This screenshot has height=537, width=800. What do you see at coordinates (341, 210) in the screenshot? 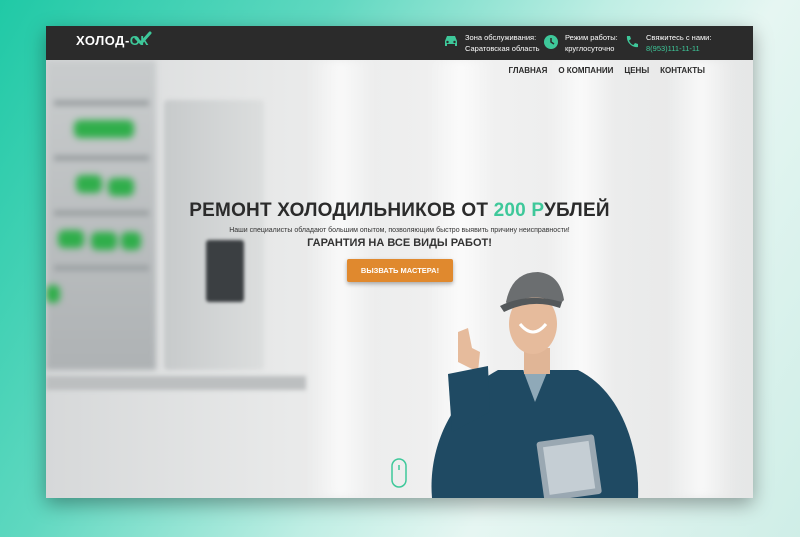
I see `hero-title-start: РЕМОНТ ХОЛОДИЛЬНИКОВ ОТ` at bounding box center [341, 210].